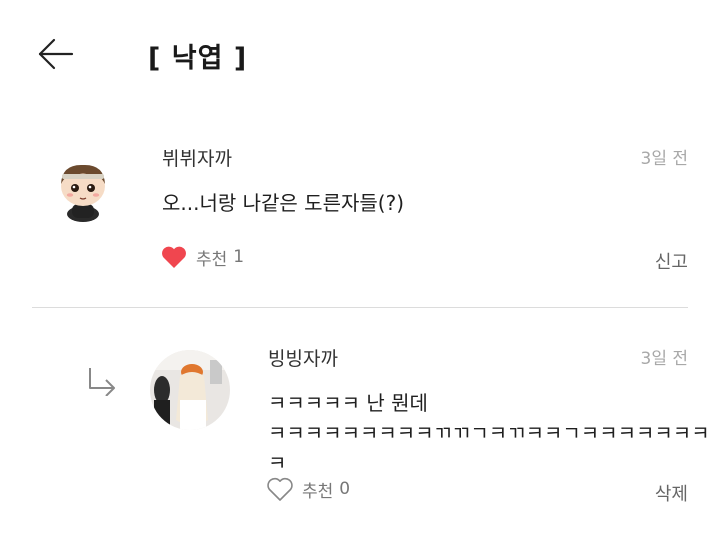  What do you see at coordinates (671, 261) in the screenshot?
I see `report-button: 신고` at bounding box center [671, 261].